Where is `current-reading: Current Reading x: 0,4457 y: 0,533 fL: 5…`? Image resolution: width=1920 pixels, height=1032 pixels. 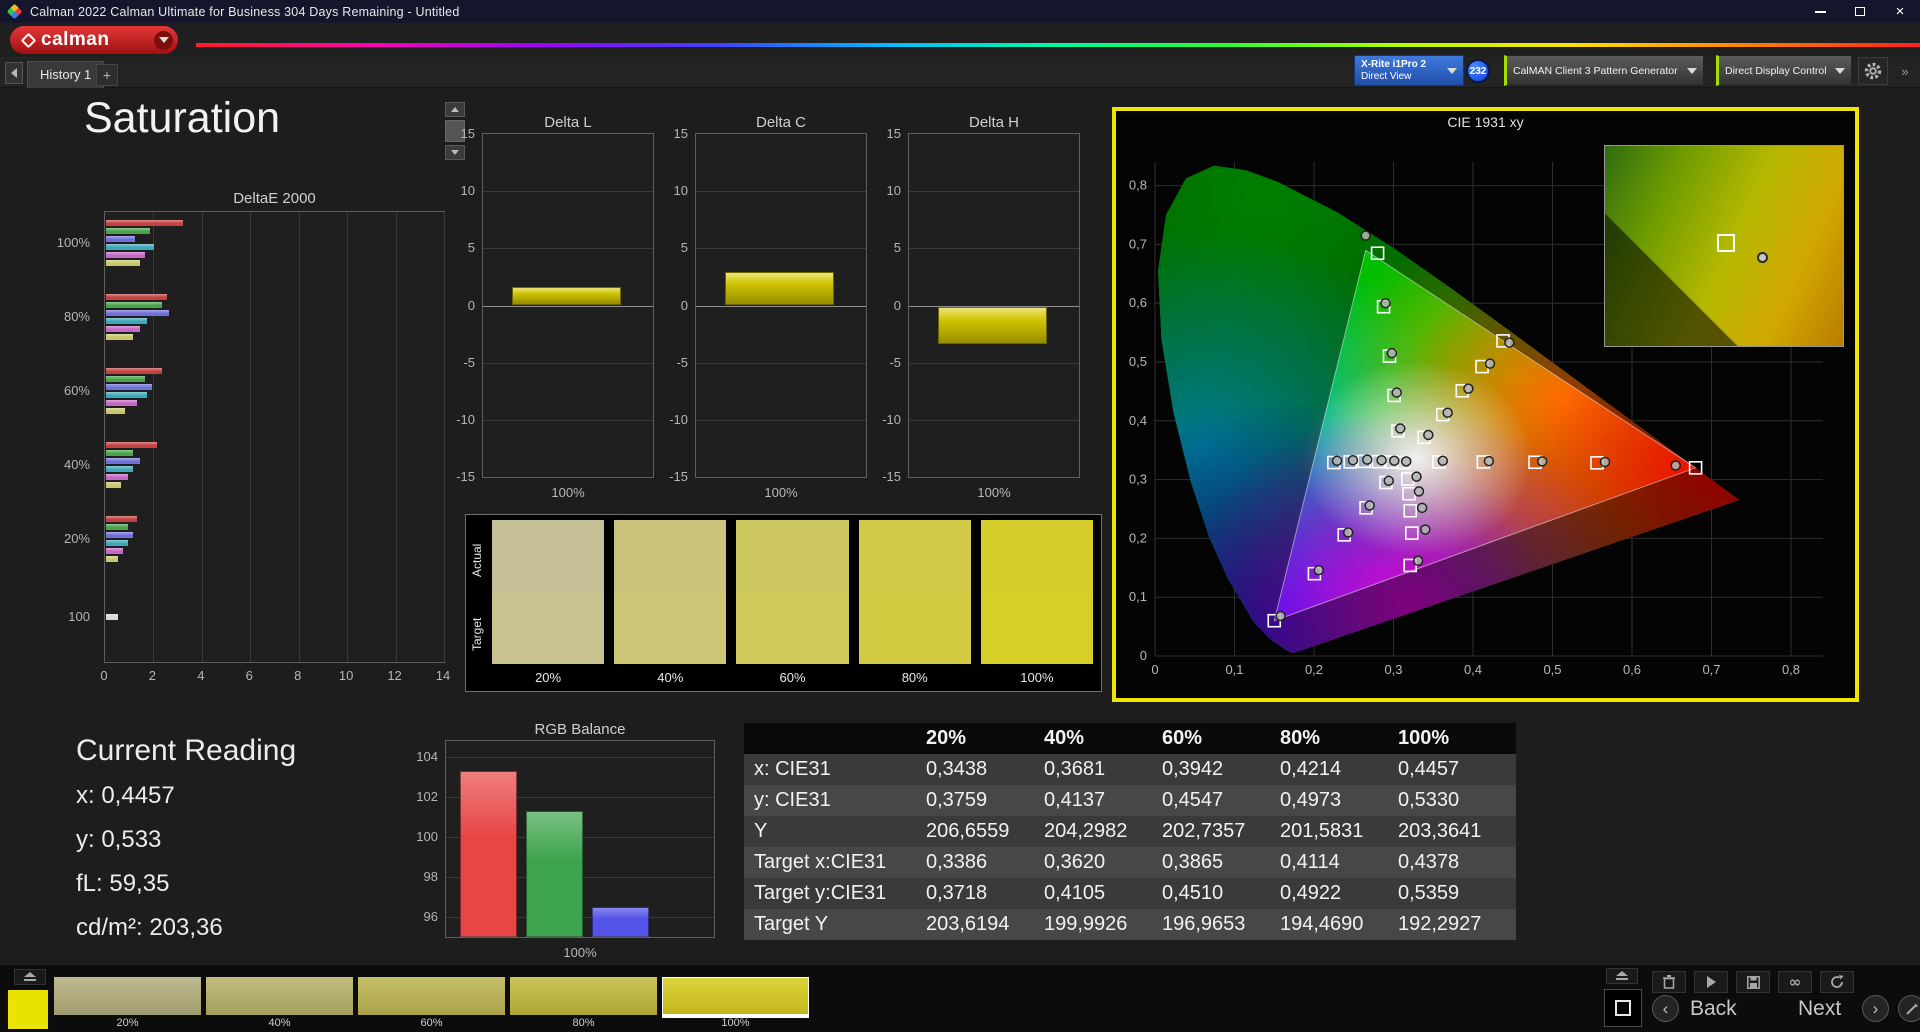
current-reading: Current Reading x: 0,4457 y: 0,533 fL: 5… is located at coordinates (186, 846).